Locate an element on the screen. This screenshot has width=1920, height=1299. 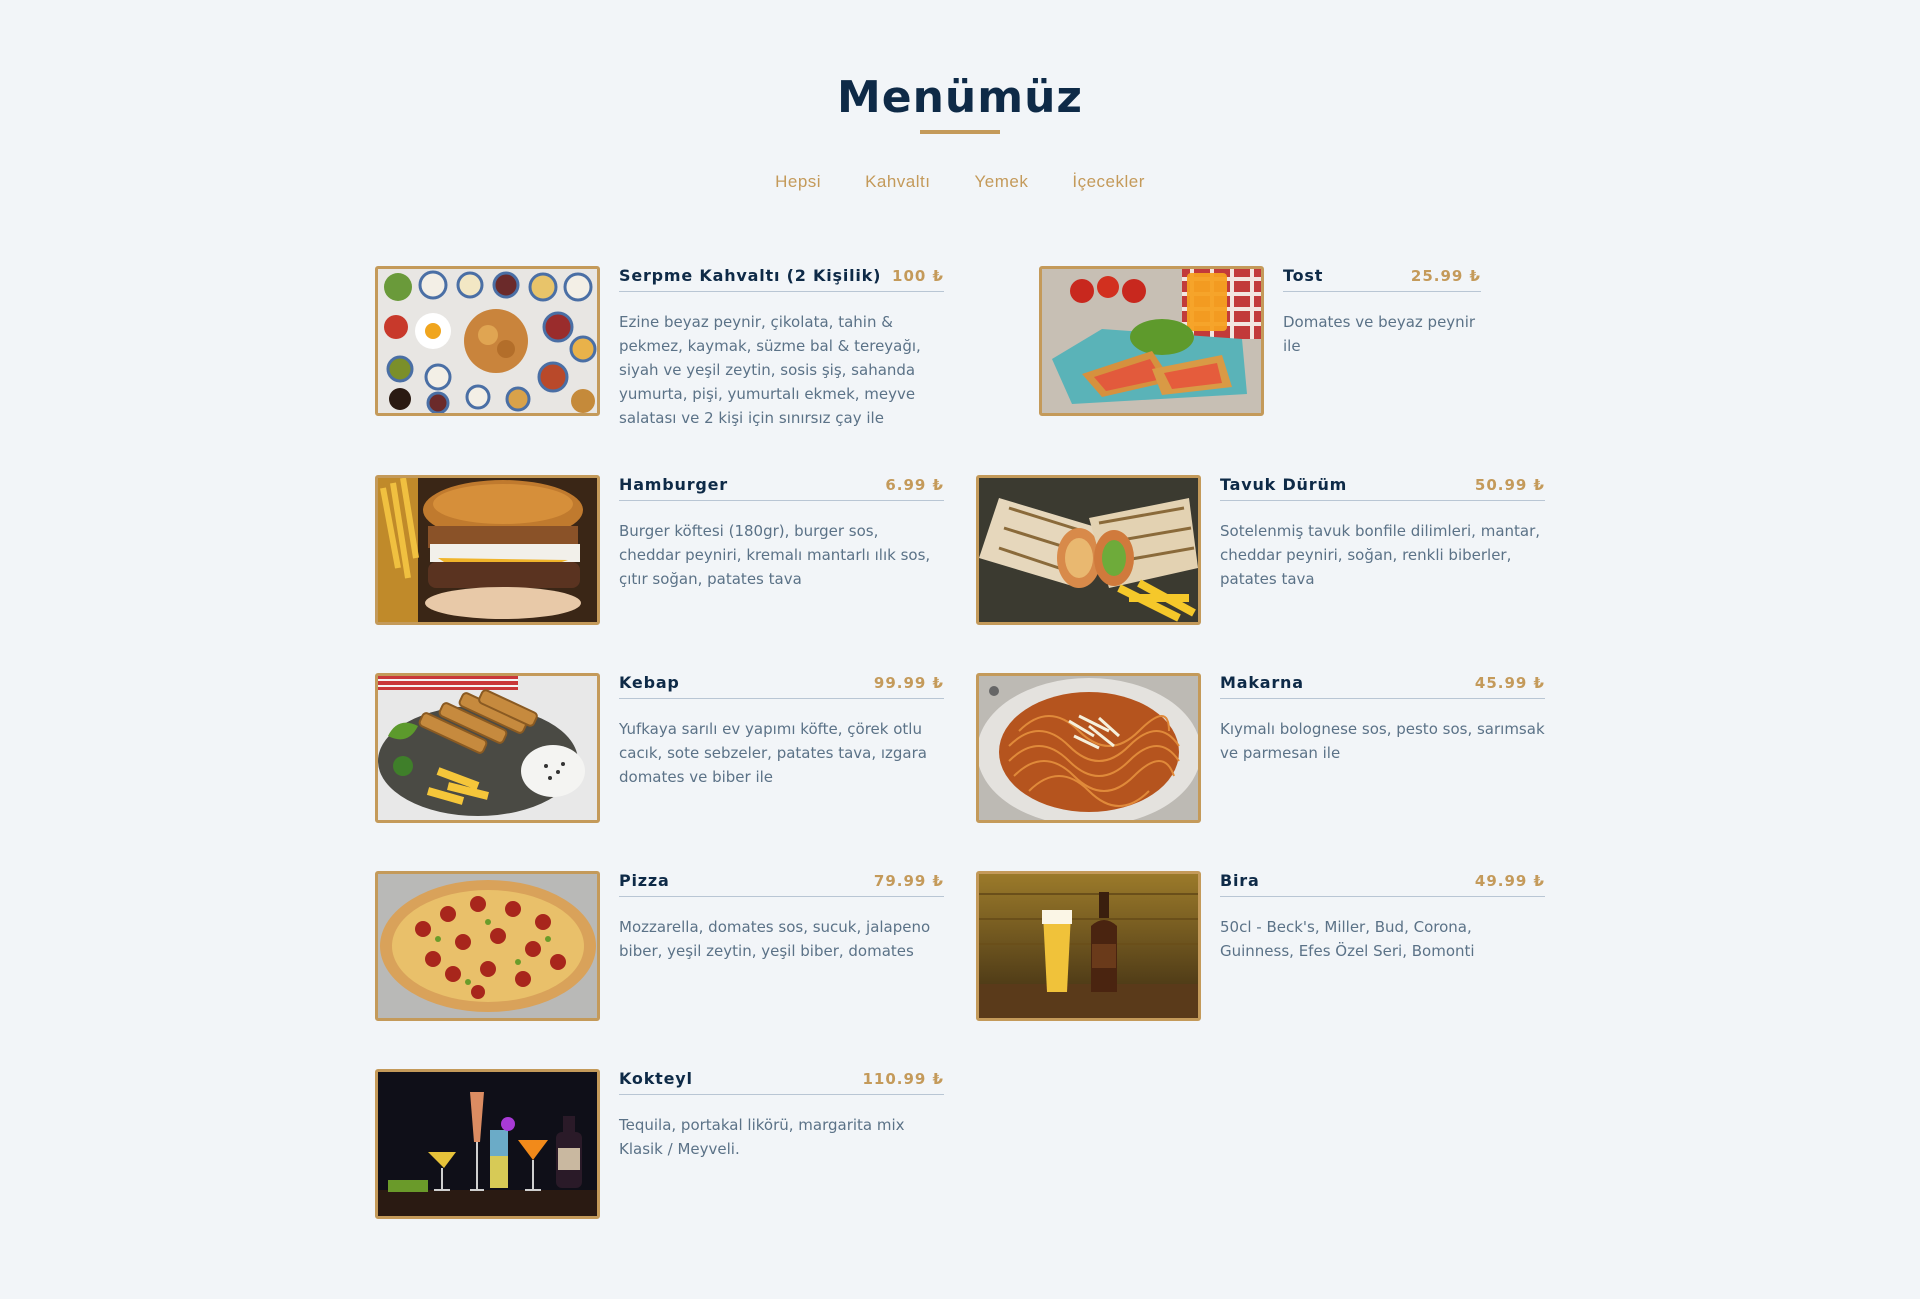
menu-item-price: 49.99 ₺ is located at coordinates (1509, 881).